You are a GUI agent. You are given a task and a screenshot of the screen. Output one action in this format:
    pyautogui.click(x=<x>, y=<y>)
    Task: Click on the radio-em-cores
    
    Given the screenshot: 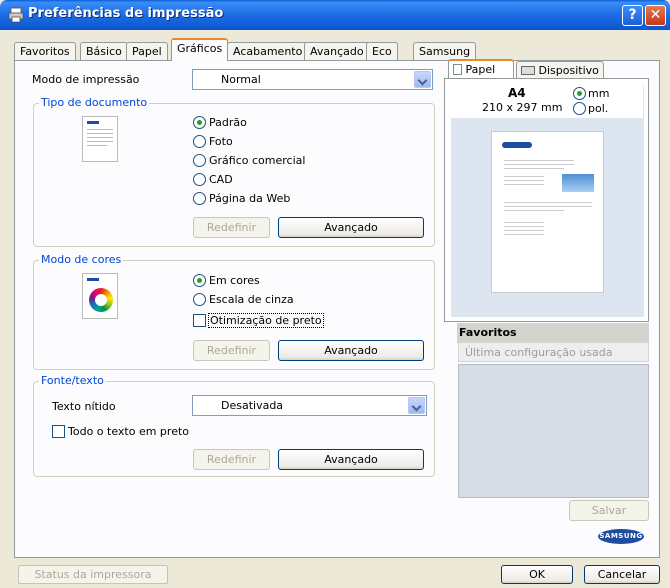 What is the action you would take?
    pyautogui.click(x=199, y=280)
    